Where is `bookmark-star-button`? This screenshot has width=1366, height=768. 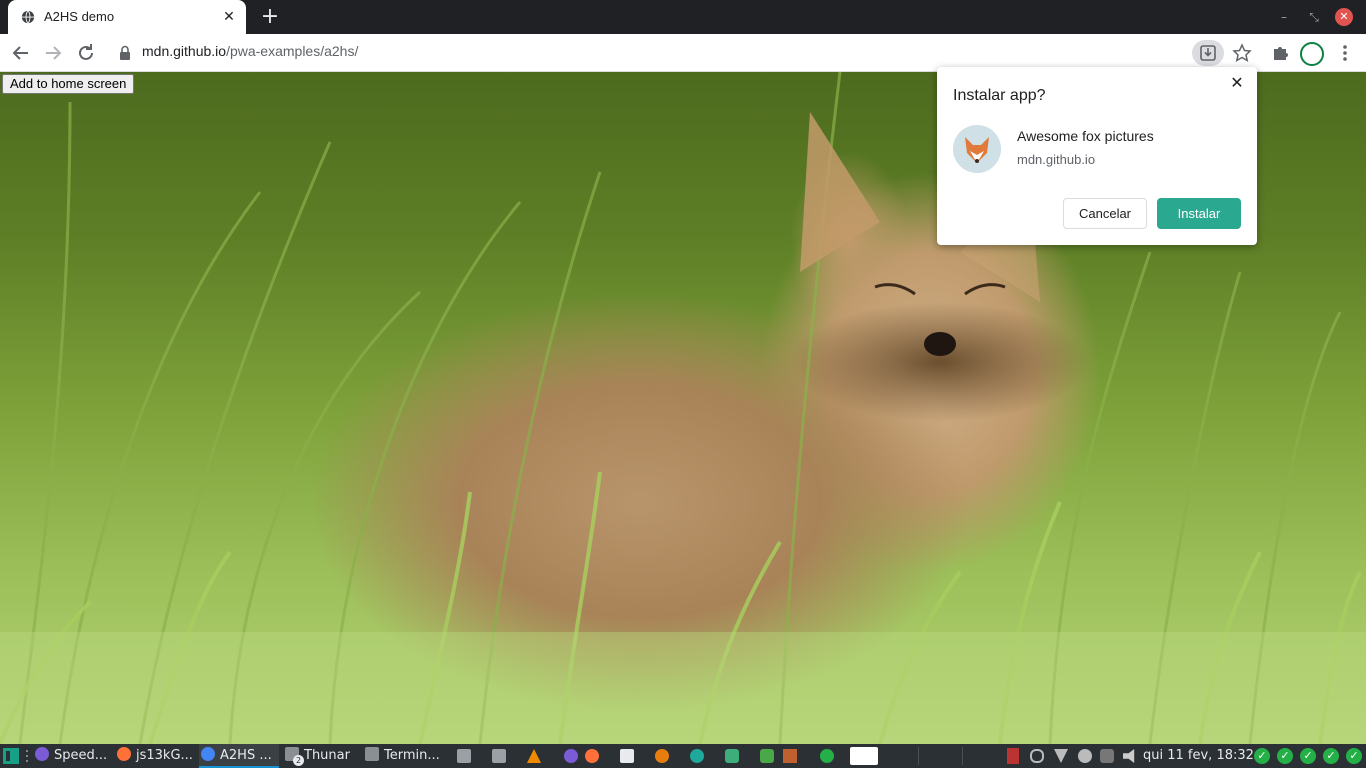 bookmark-star-button is located at coordinates (1242, 53).